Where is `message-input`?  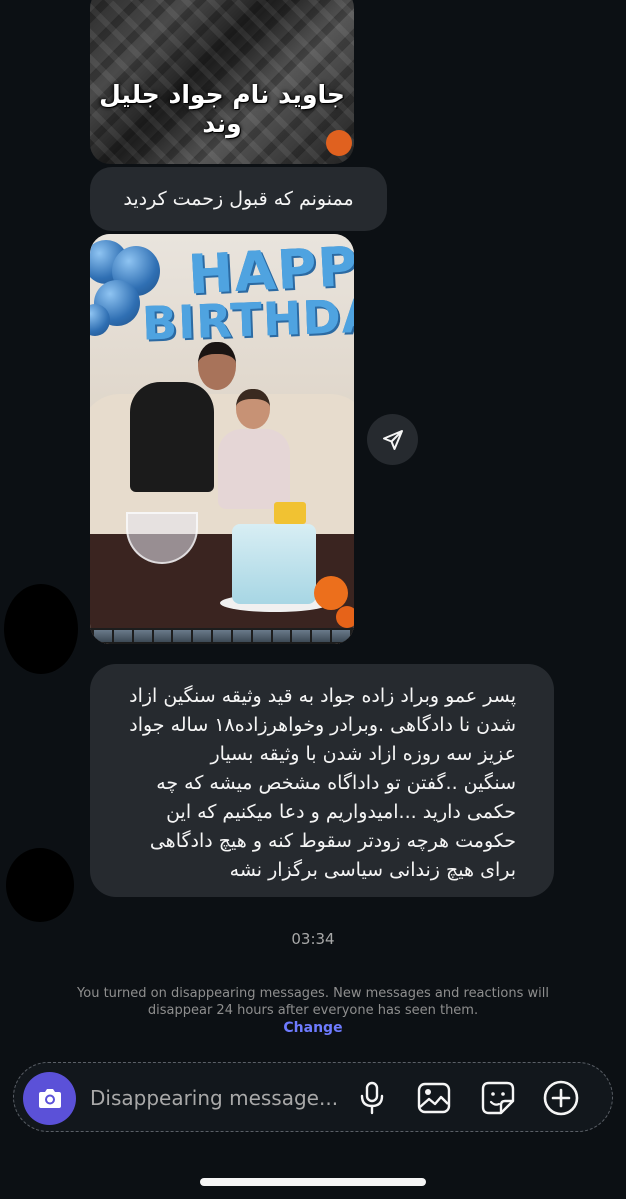 message-input is located at coordinates (215, 1098).